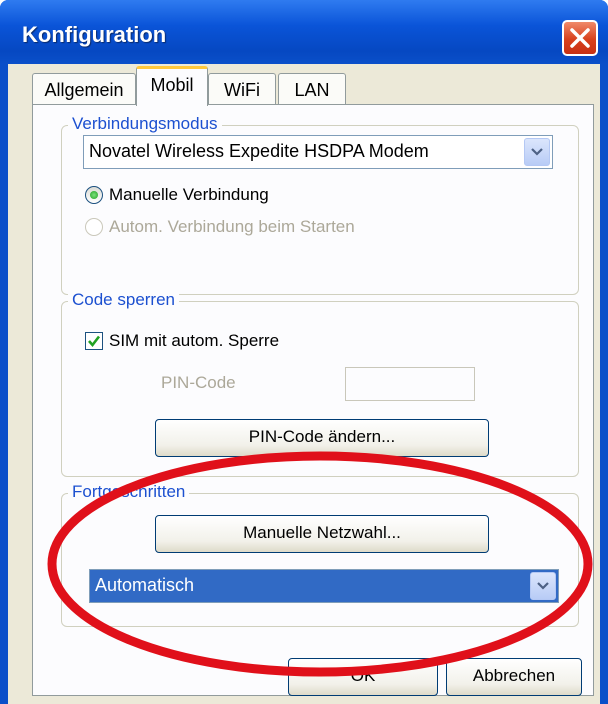  I want to click on window-title: Konfiguration, so click(94, 34).